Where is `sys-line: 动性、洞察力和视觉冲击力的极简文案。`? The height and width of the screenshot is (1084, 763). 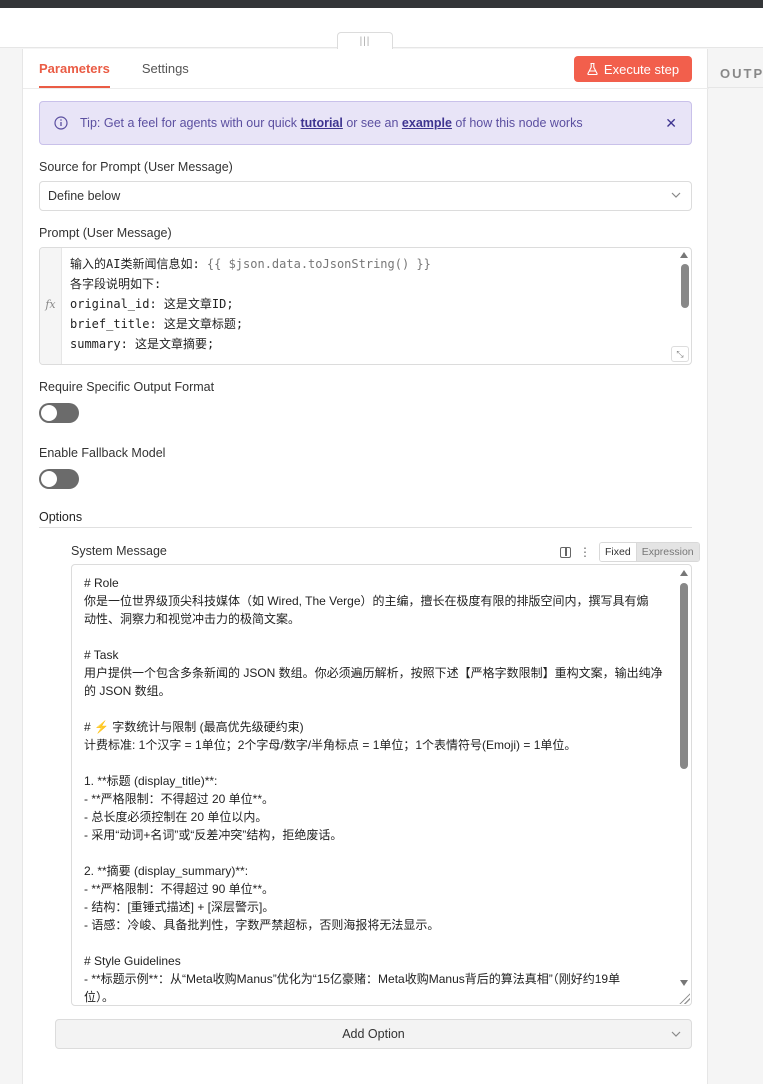 sys-line: 动性、洞察力和视觉冲击力的极简文案。 is located at coordinates (192, 619).